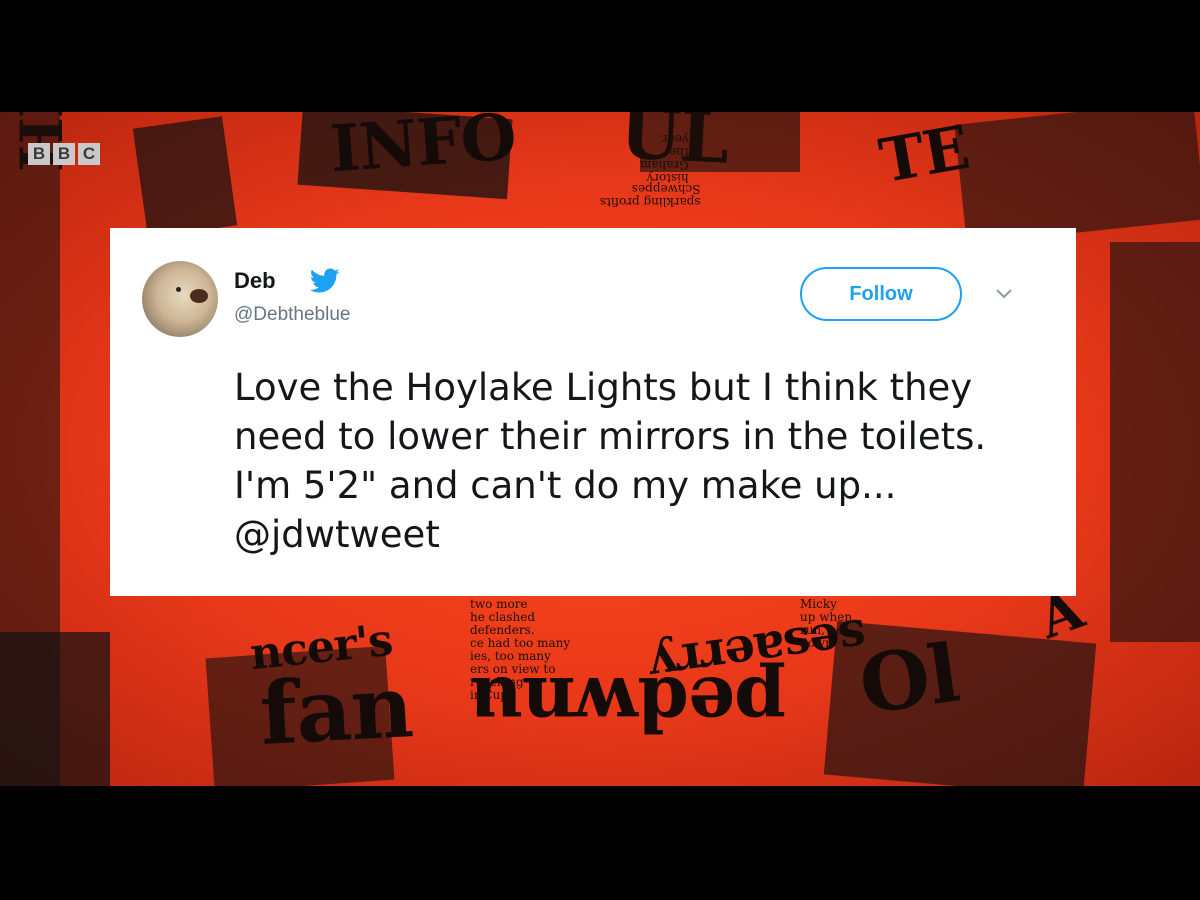 The width and height of the screenshot is (1200, 900). Describe the element at coordinates (650, 195) in the screenshot. I see `clipping-text: sparkling profits Schweppes` at that location.